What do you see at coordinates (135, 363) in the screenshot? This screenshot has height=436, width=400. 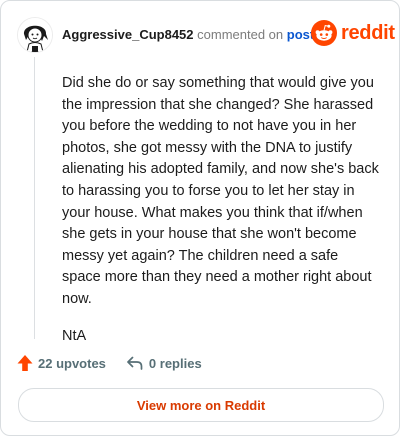 I see `reply-arrow-icon` at bounding box center [135, 363].